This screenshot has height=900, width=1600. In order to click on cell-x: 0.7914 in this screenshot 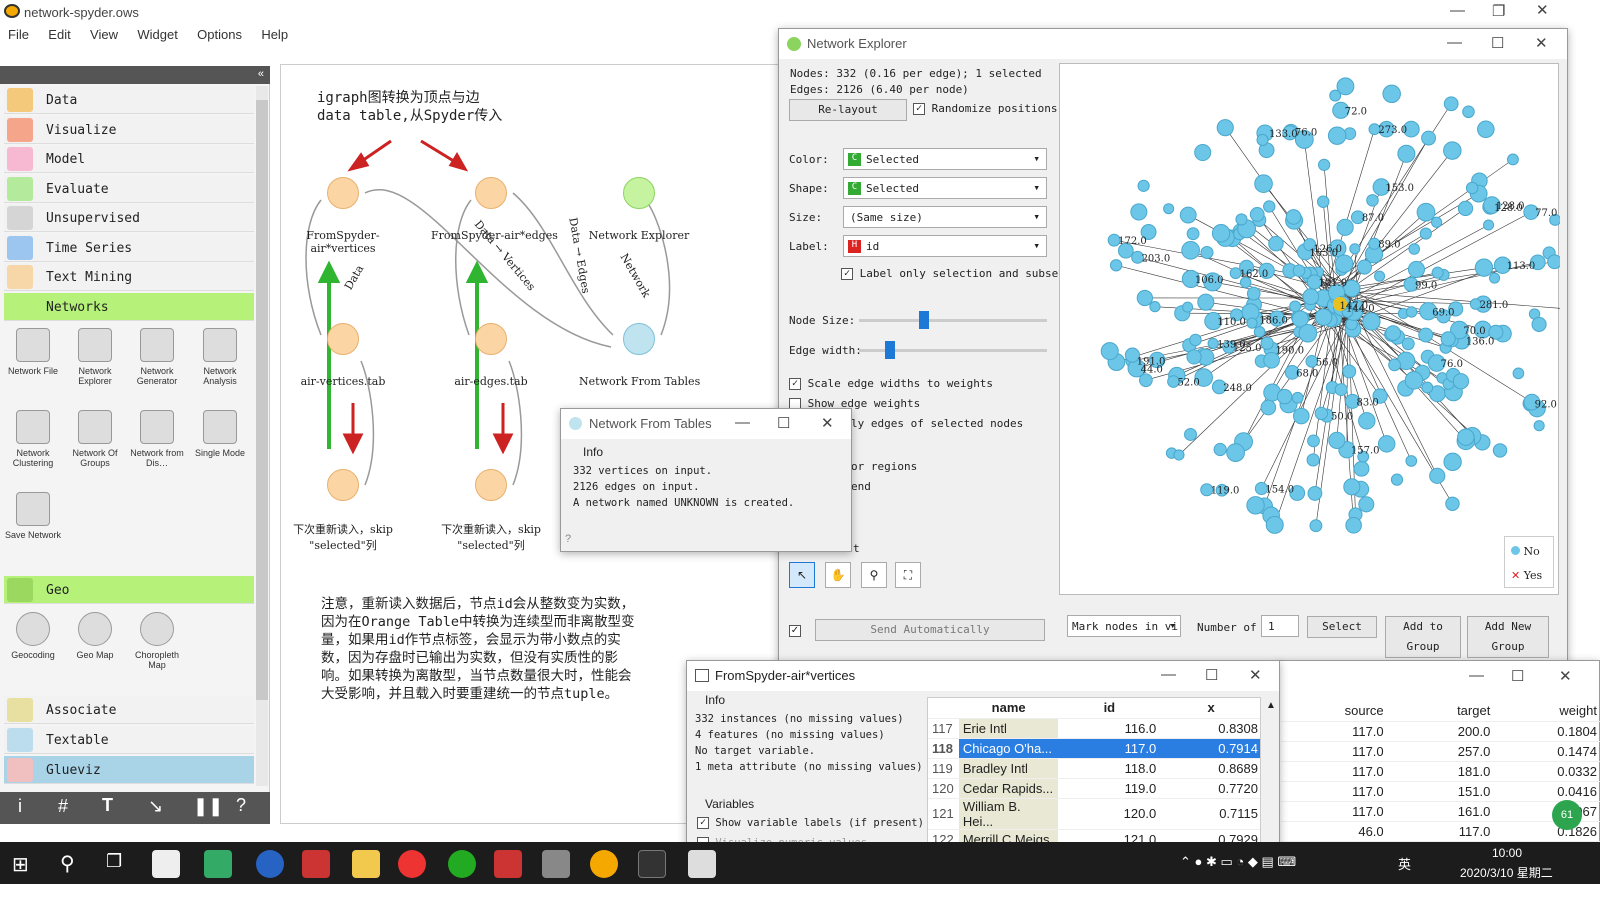, I will do `click(1210, 748)`.